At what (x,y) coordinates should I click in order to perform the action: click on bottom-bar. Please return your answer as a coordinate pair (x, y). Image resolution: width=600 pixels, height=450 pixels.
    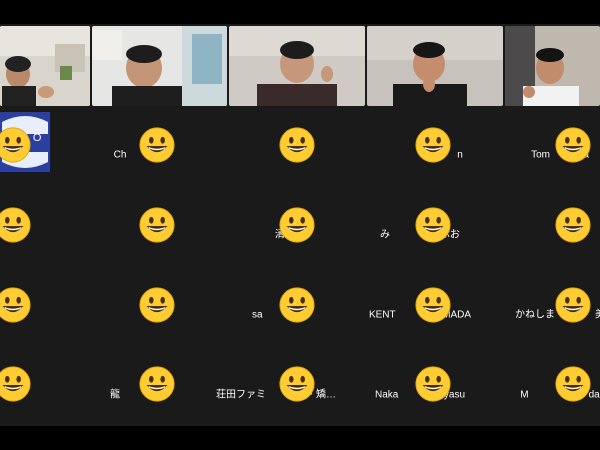
    Looking at the image, I should click on (300, 438).